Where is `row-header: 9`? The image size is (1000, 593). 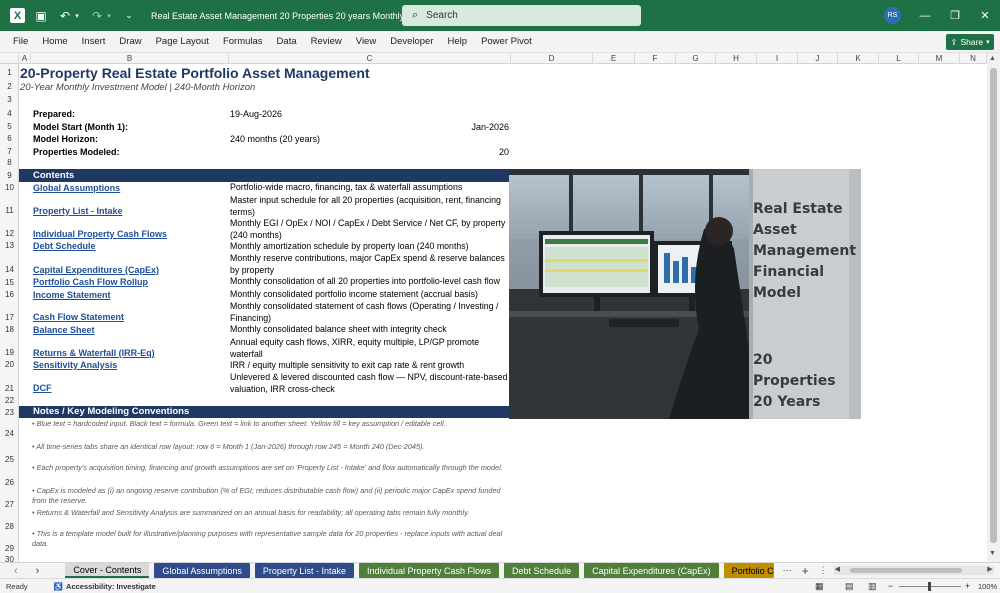
row-header: 9 is located at coordinates (9, 175).